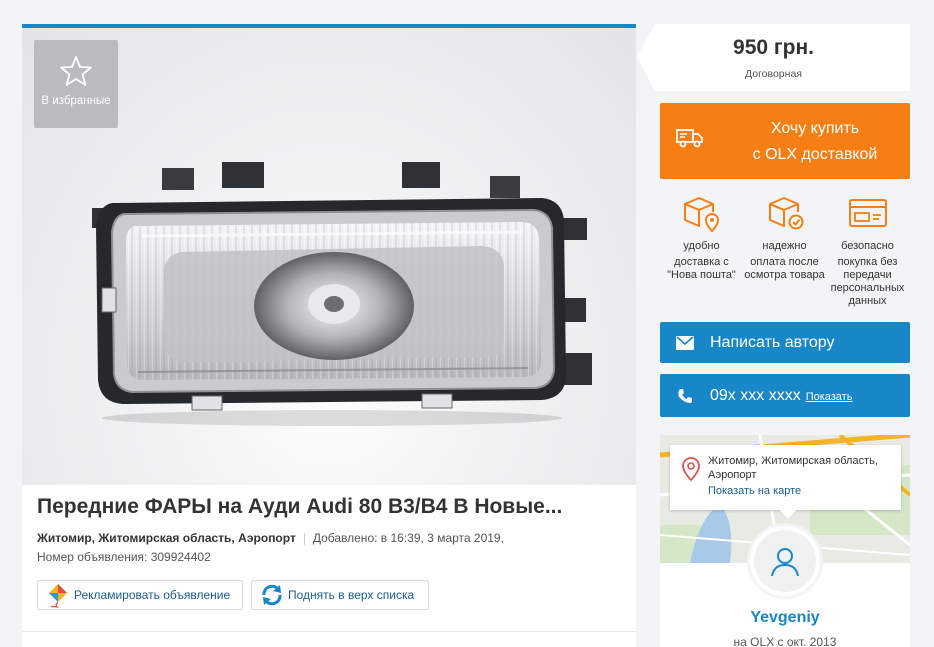 The height and width of the screenshot is (647, 934). I want to click on buy-with-delivery-button: Хочу купить с OLX доставкой, so click(785, 141).